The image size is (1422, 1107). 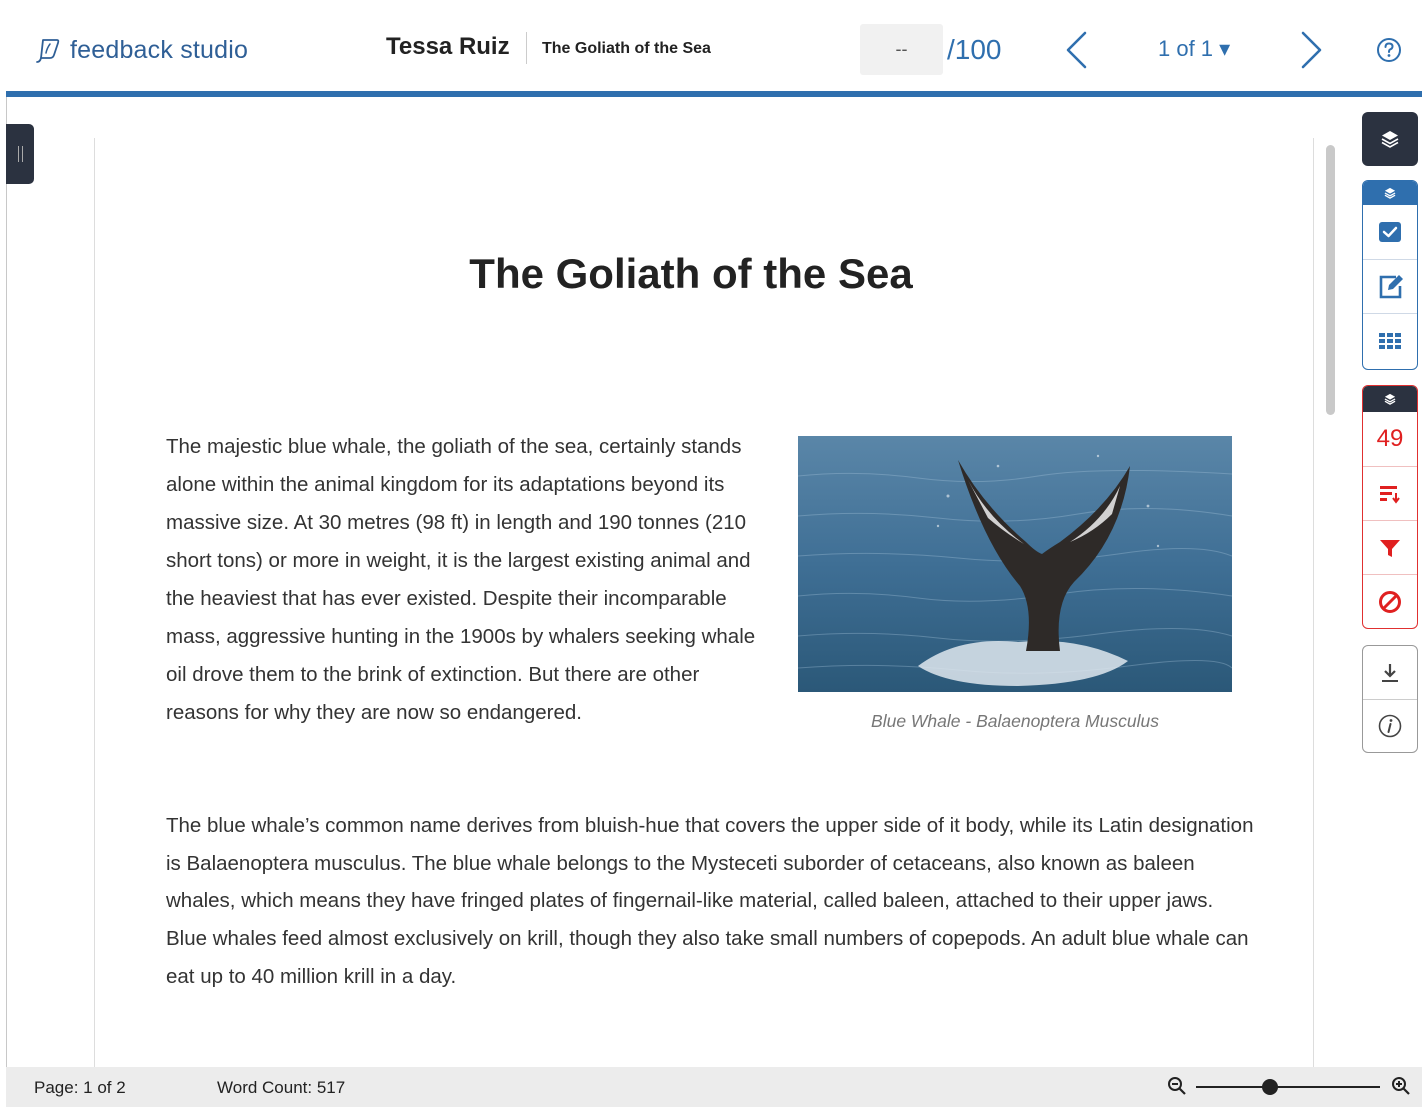 I want to click on download-button, so click(x=1390, y=672).